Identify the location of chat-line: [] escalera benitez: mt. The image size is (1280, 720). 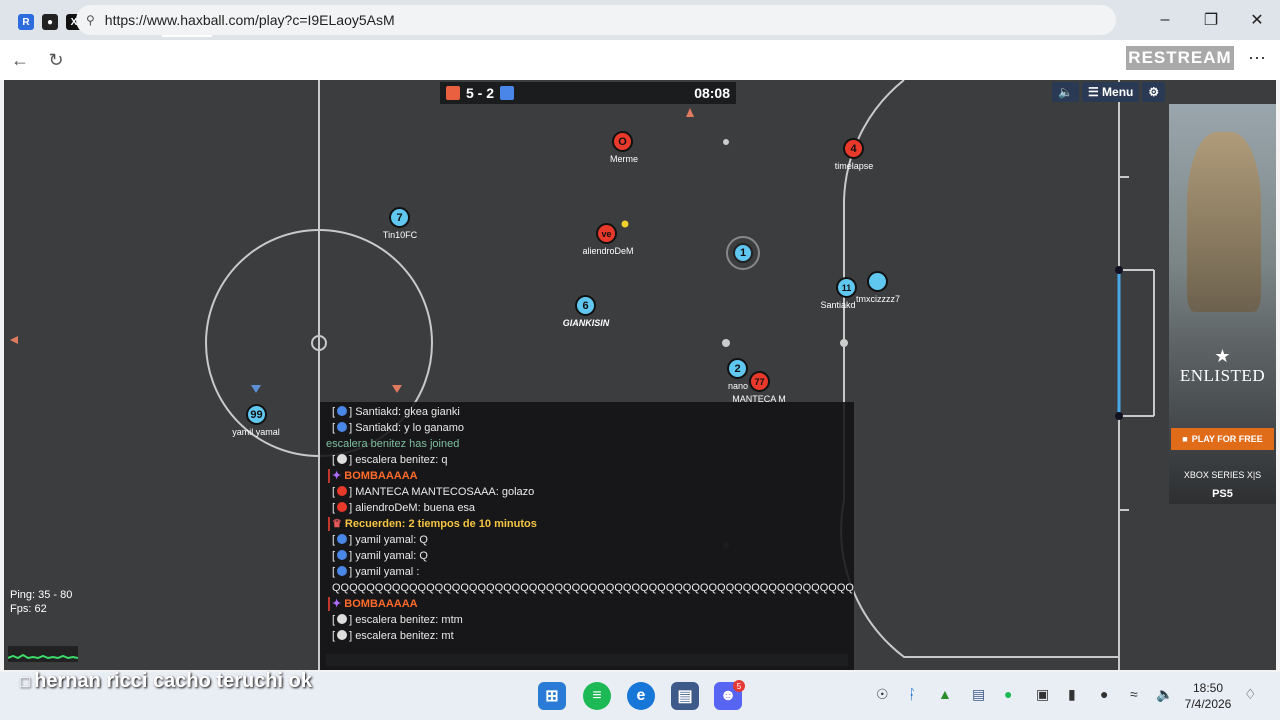
(393, 636).